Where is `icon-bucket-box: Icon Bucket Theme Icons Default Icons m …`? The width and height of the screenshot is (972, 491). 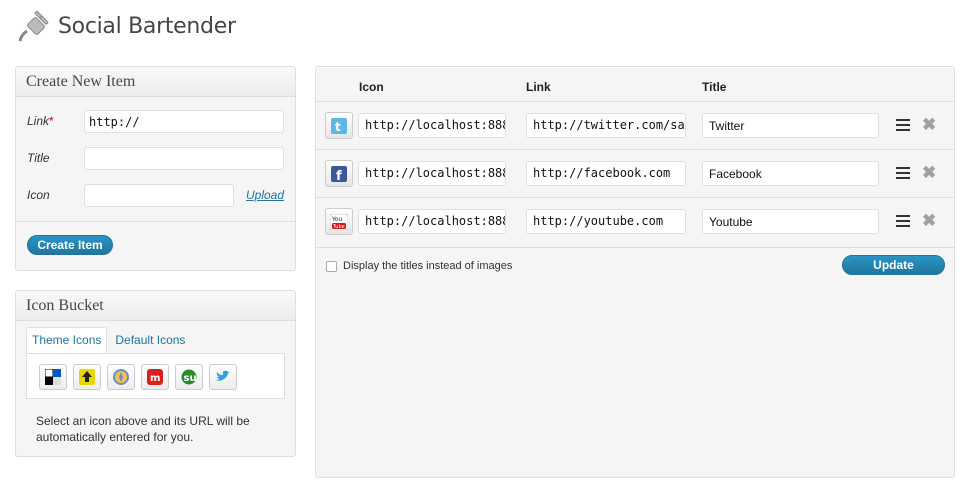
icon-bucket-box: Icon Bucket Theme Icons Default Icons m … is located at coordinates (155, 373).